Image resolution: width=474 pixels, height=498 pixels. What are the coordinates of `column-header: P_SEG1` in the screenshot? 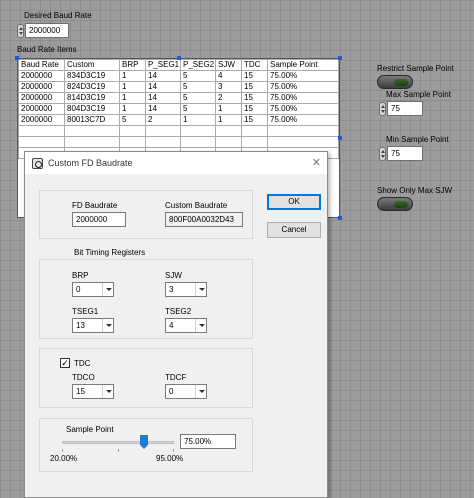 It's located at (163, 65).